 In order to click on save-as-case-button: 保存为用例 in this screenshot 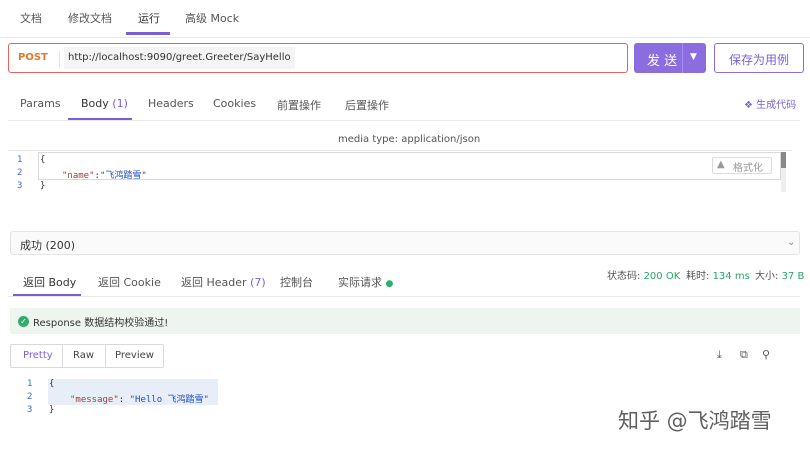, I will do `click(759, 58)`.